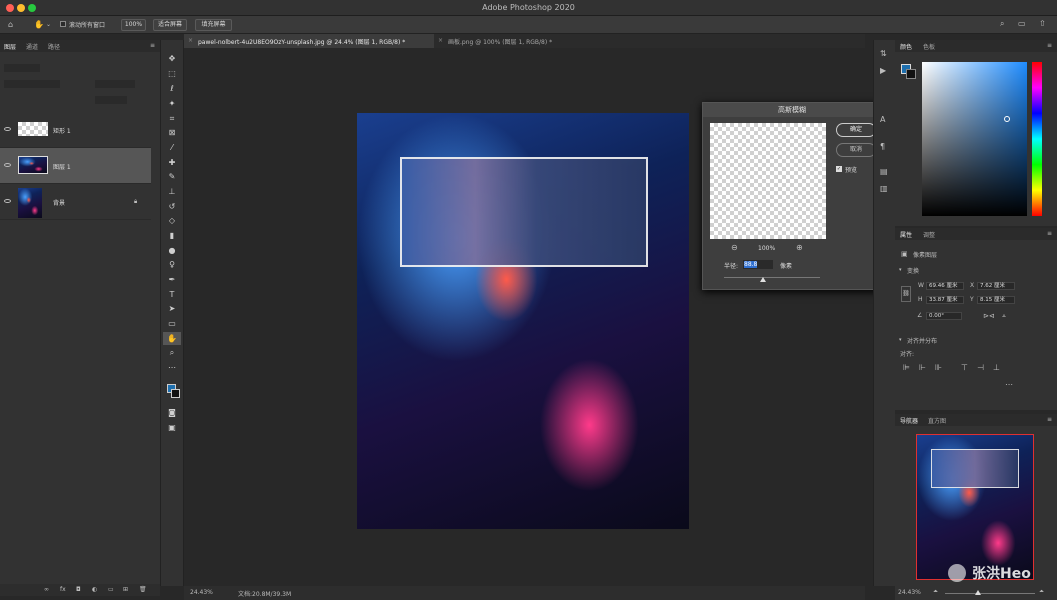  What do you see at coordinates (1037, 139) in the screenshot?
I see `hue-slider` at bounding box center [1037, 139].